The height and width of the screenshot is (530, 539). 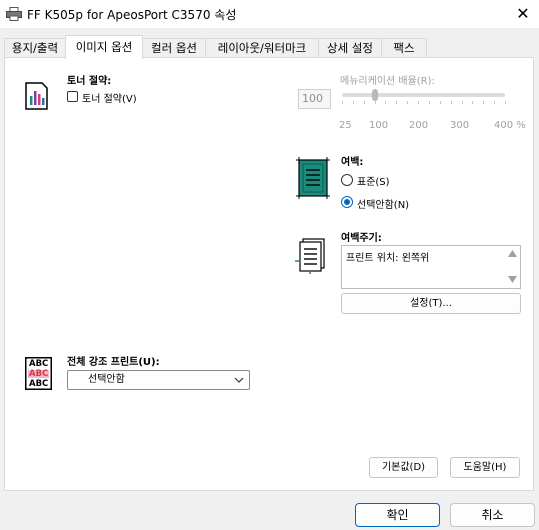 I want to click on multiplier-slider-thumb, so click(x=374, y=95).